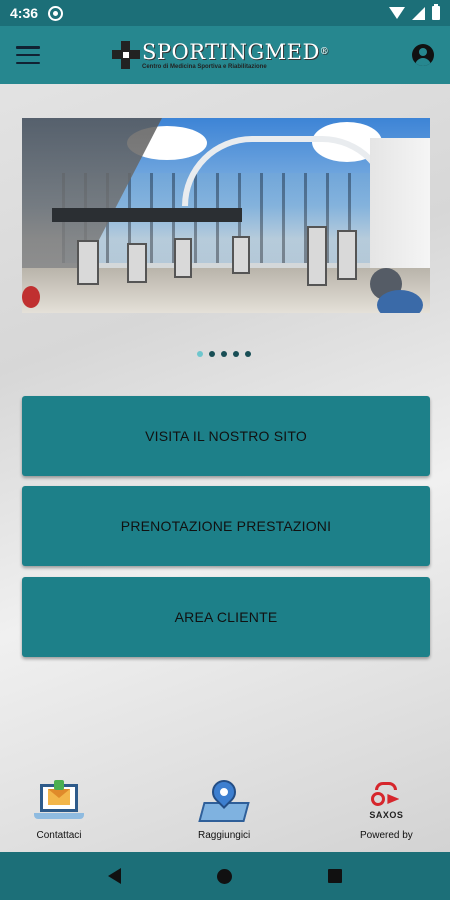 The height and width of the screenshot is (900, 450). What do you see at coordinates (224, 835) in the screenshot?
I see `directions-label: Raggiungici` at bounding box center [224, 835].